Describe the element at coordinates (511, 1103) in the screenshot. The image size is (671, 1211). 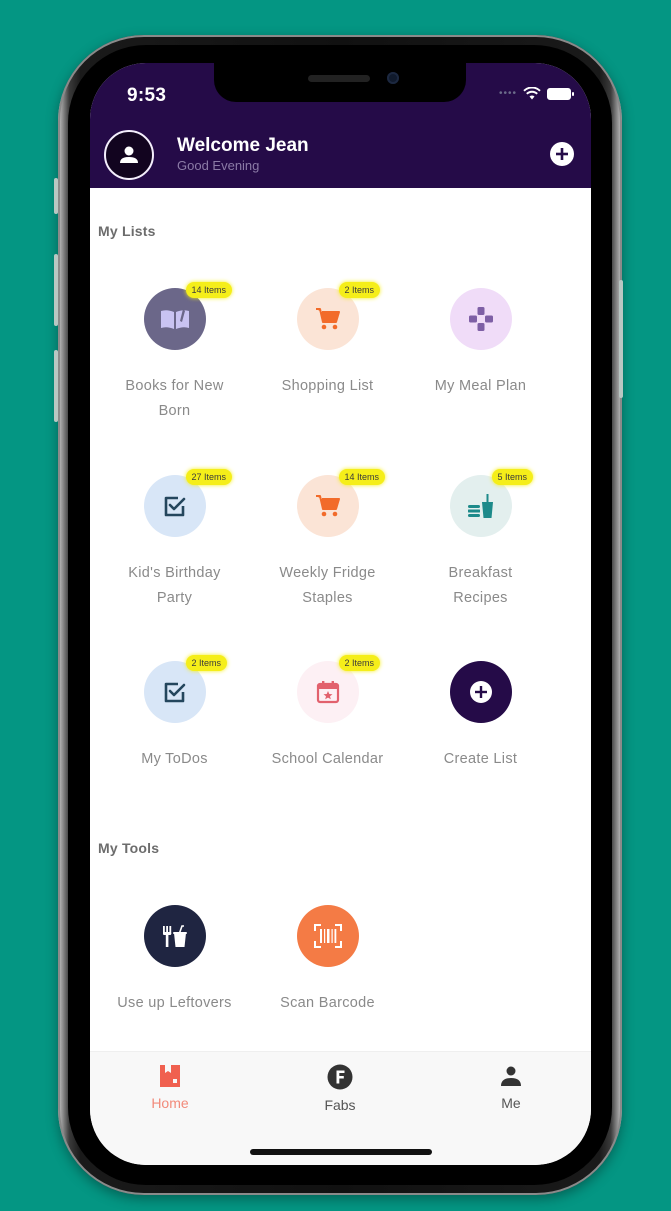
I see `tab-label: Me` at that location.